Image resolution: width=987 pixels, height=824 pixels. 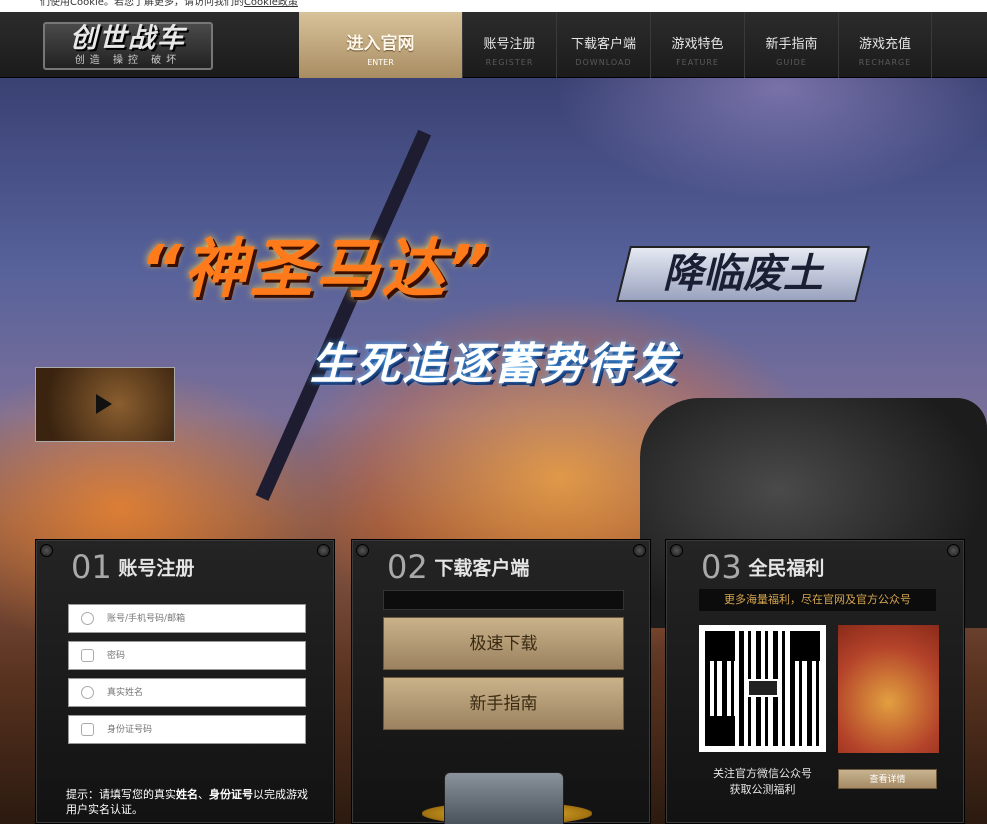 I want to click on logo-subtitle: 创造 操控 破坏, so click(x=128, y=60).